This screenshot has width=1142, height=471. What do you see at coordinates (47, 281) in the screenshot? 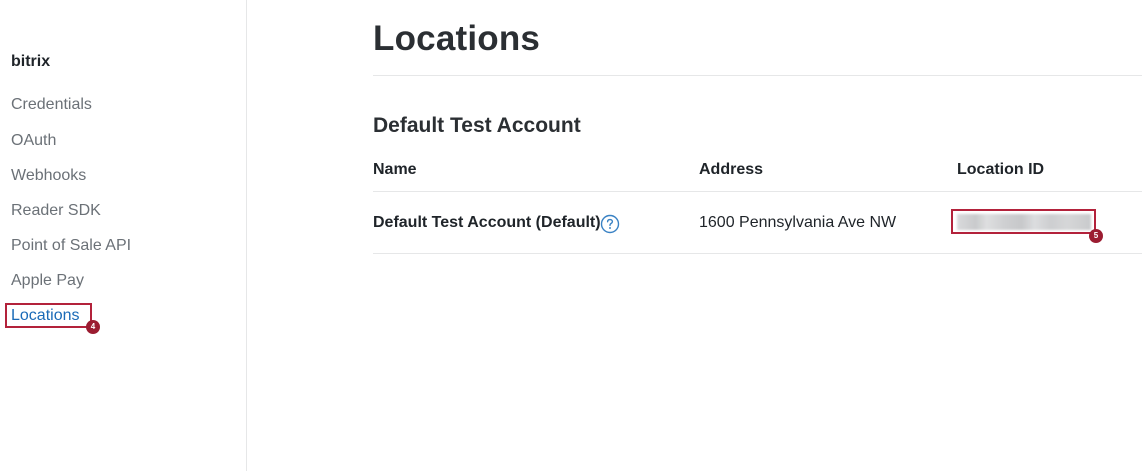
I see `sidebar-item-apple-pay: Apple Pay` at bounding box center [47, 281].